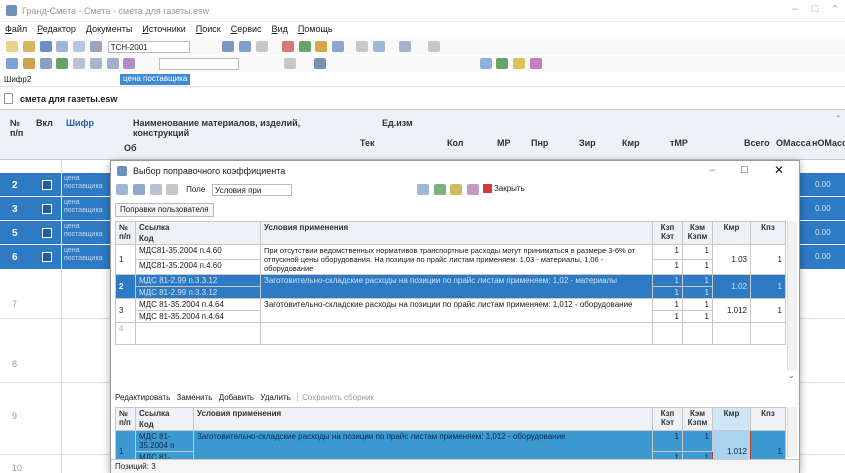  Describe the element at coordinates (155, 79) in the screenshot. I see `cell-value-field: цена поставщика` at that location.